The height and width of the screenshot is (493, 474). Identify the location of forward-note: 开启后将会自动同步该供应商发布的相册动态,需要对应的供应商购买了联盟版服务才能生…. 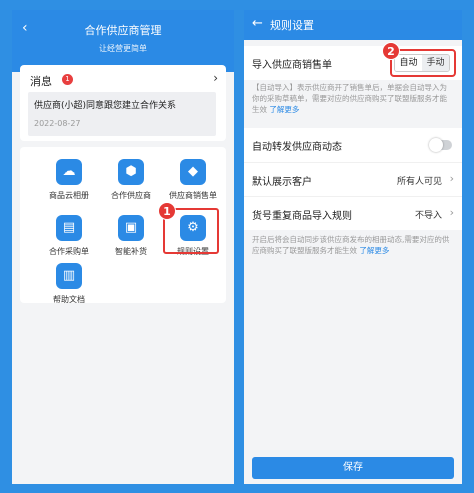
(353, 245).